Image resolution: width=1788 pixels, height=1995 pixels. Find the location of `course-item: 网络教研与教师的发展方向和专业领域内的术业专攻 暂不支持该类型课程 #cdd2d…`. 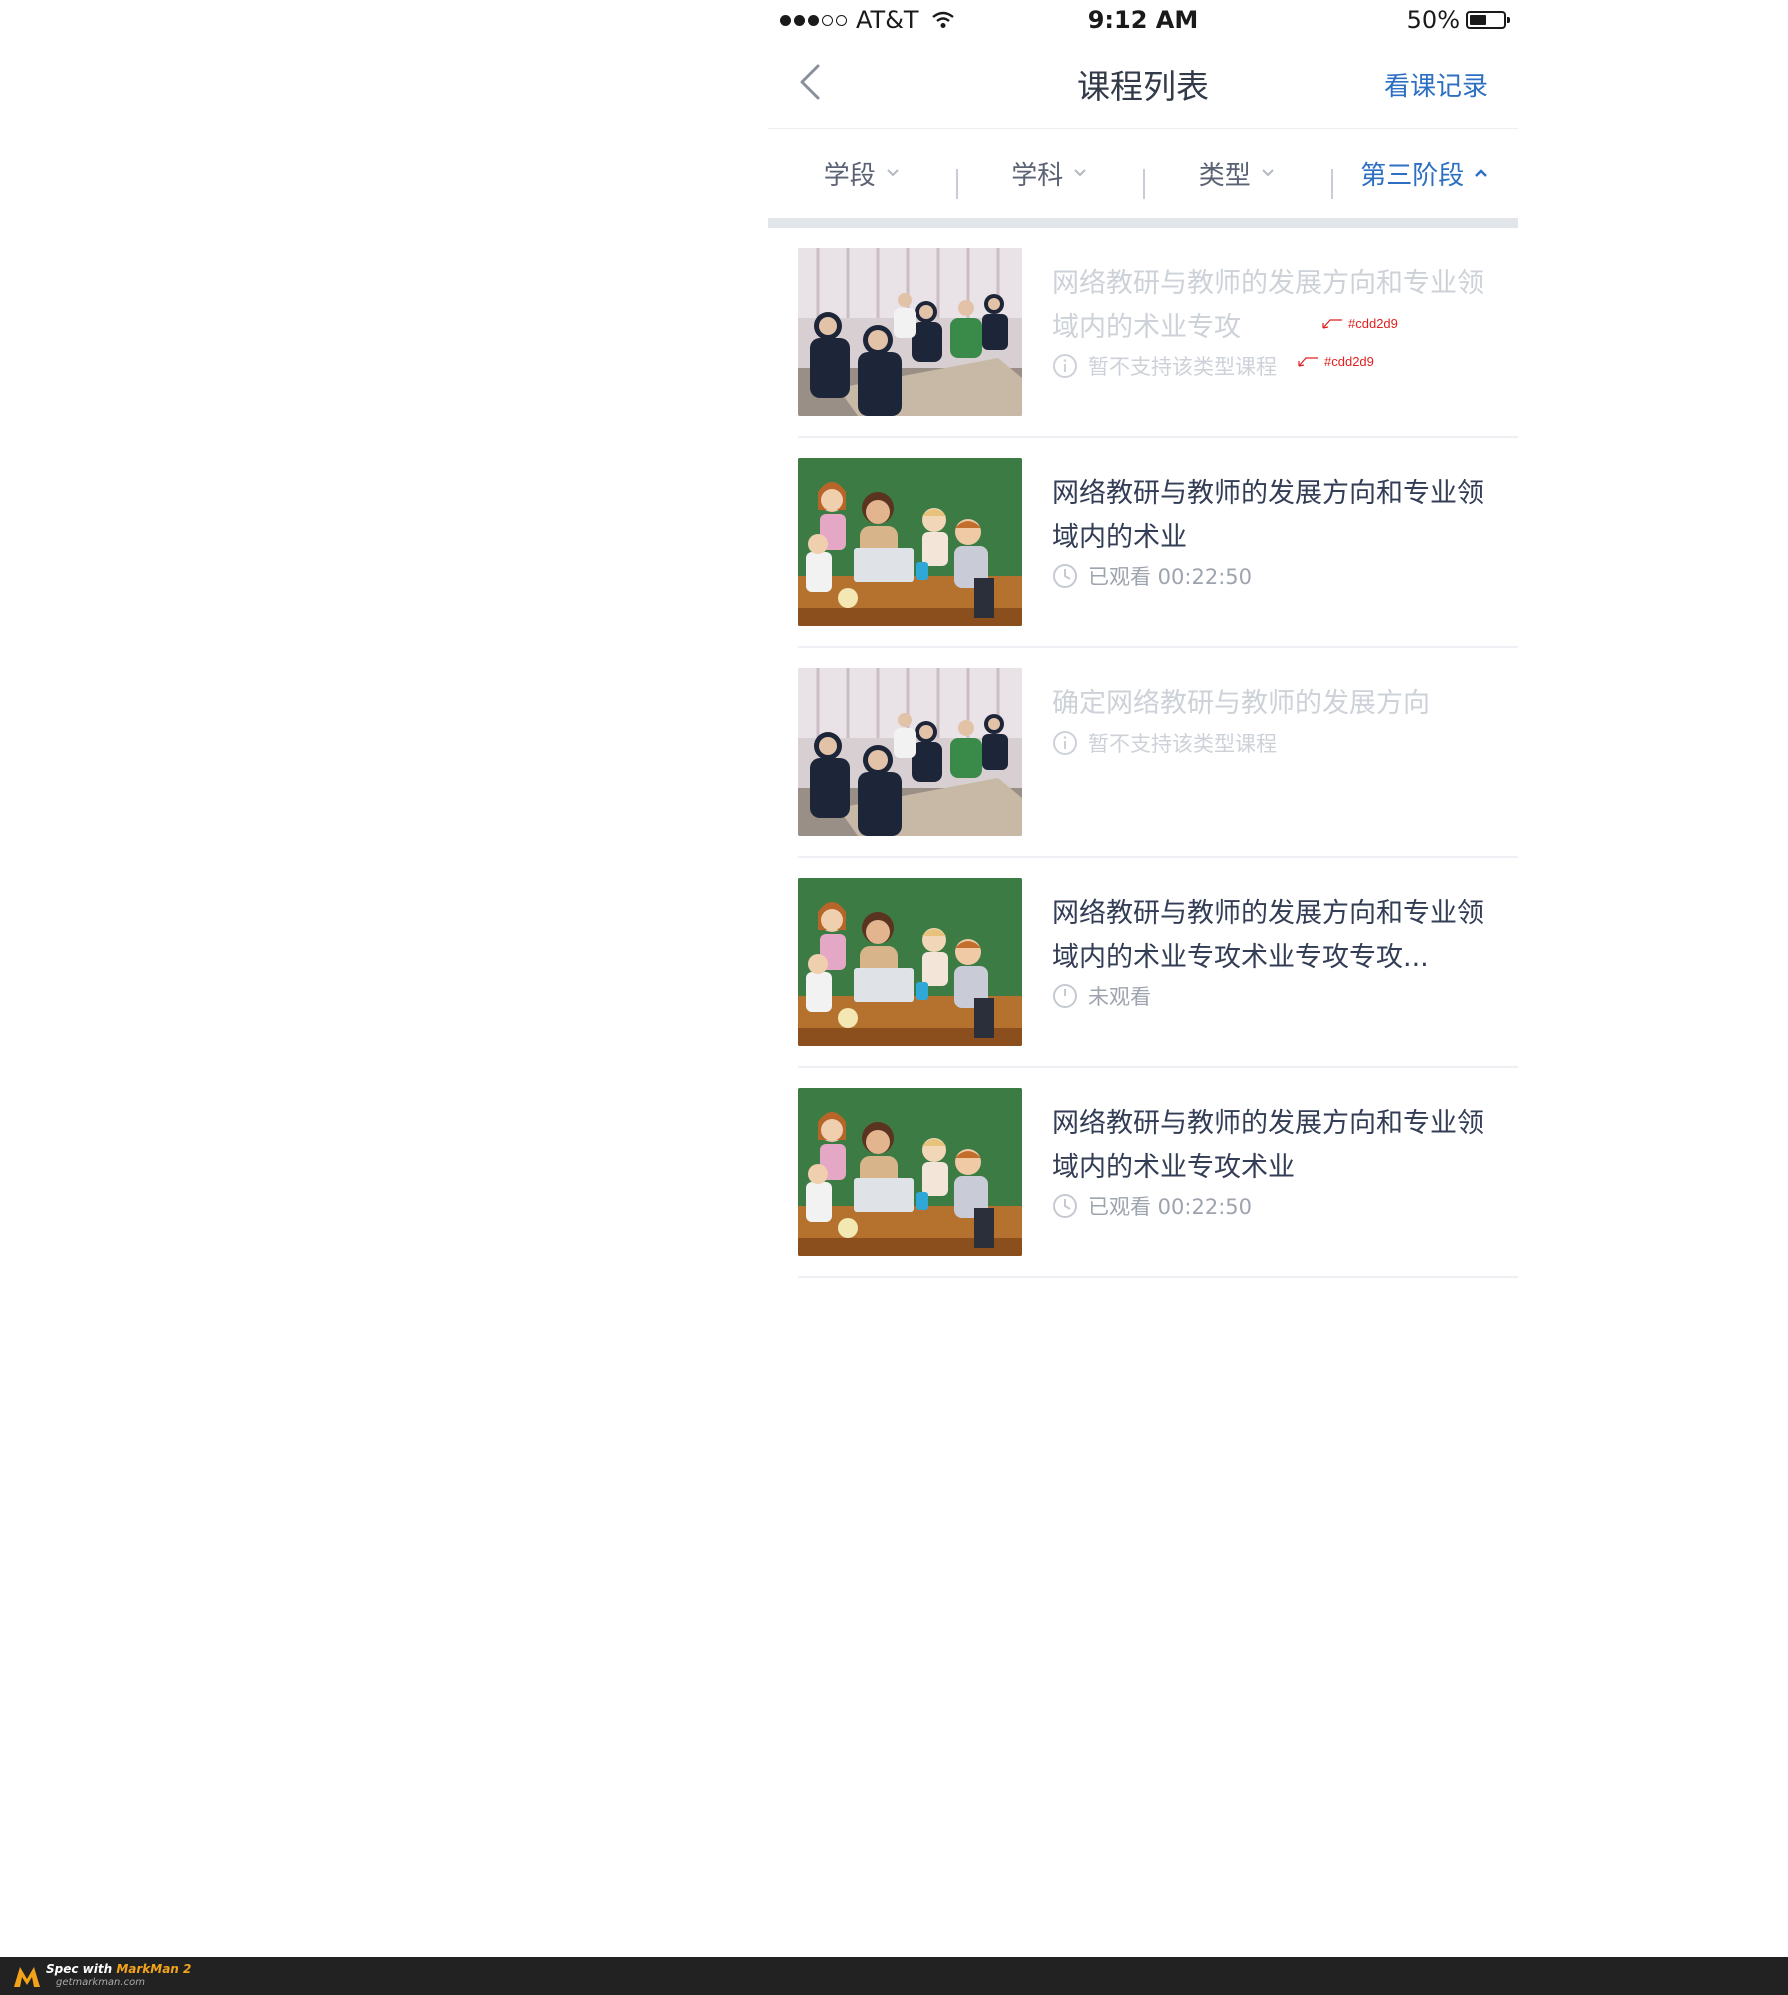

course-item: 网络教研与教师的发展方向和专业领域内的术业专攻 暂不支持该类型课程 #cdd2d… is located at coordinates (1158, 333).